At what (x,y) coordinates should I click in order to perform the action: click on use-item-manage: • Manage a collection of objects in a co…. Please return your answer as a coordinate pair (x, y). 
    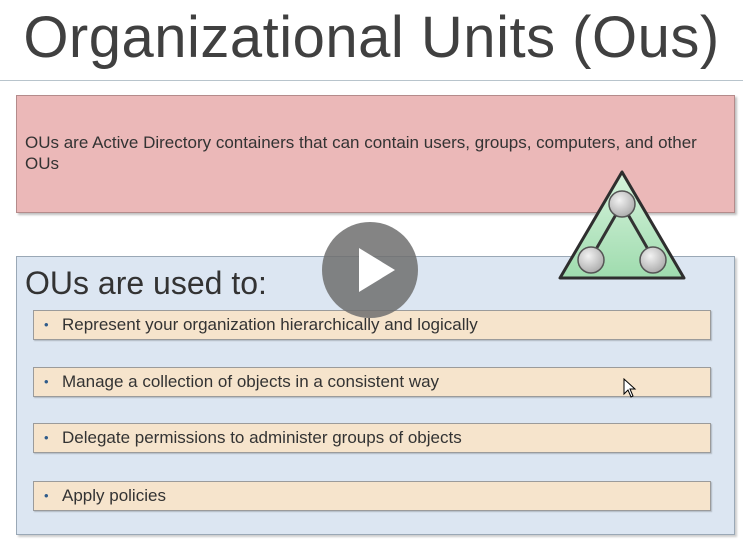
    Looking at the image, I should click on (372, 382).